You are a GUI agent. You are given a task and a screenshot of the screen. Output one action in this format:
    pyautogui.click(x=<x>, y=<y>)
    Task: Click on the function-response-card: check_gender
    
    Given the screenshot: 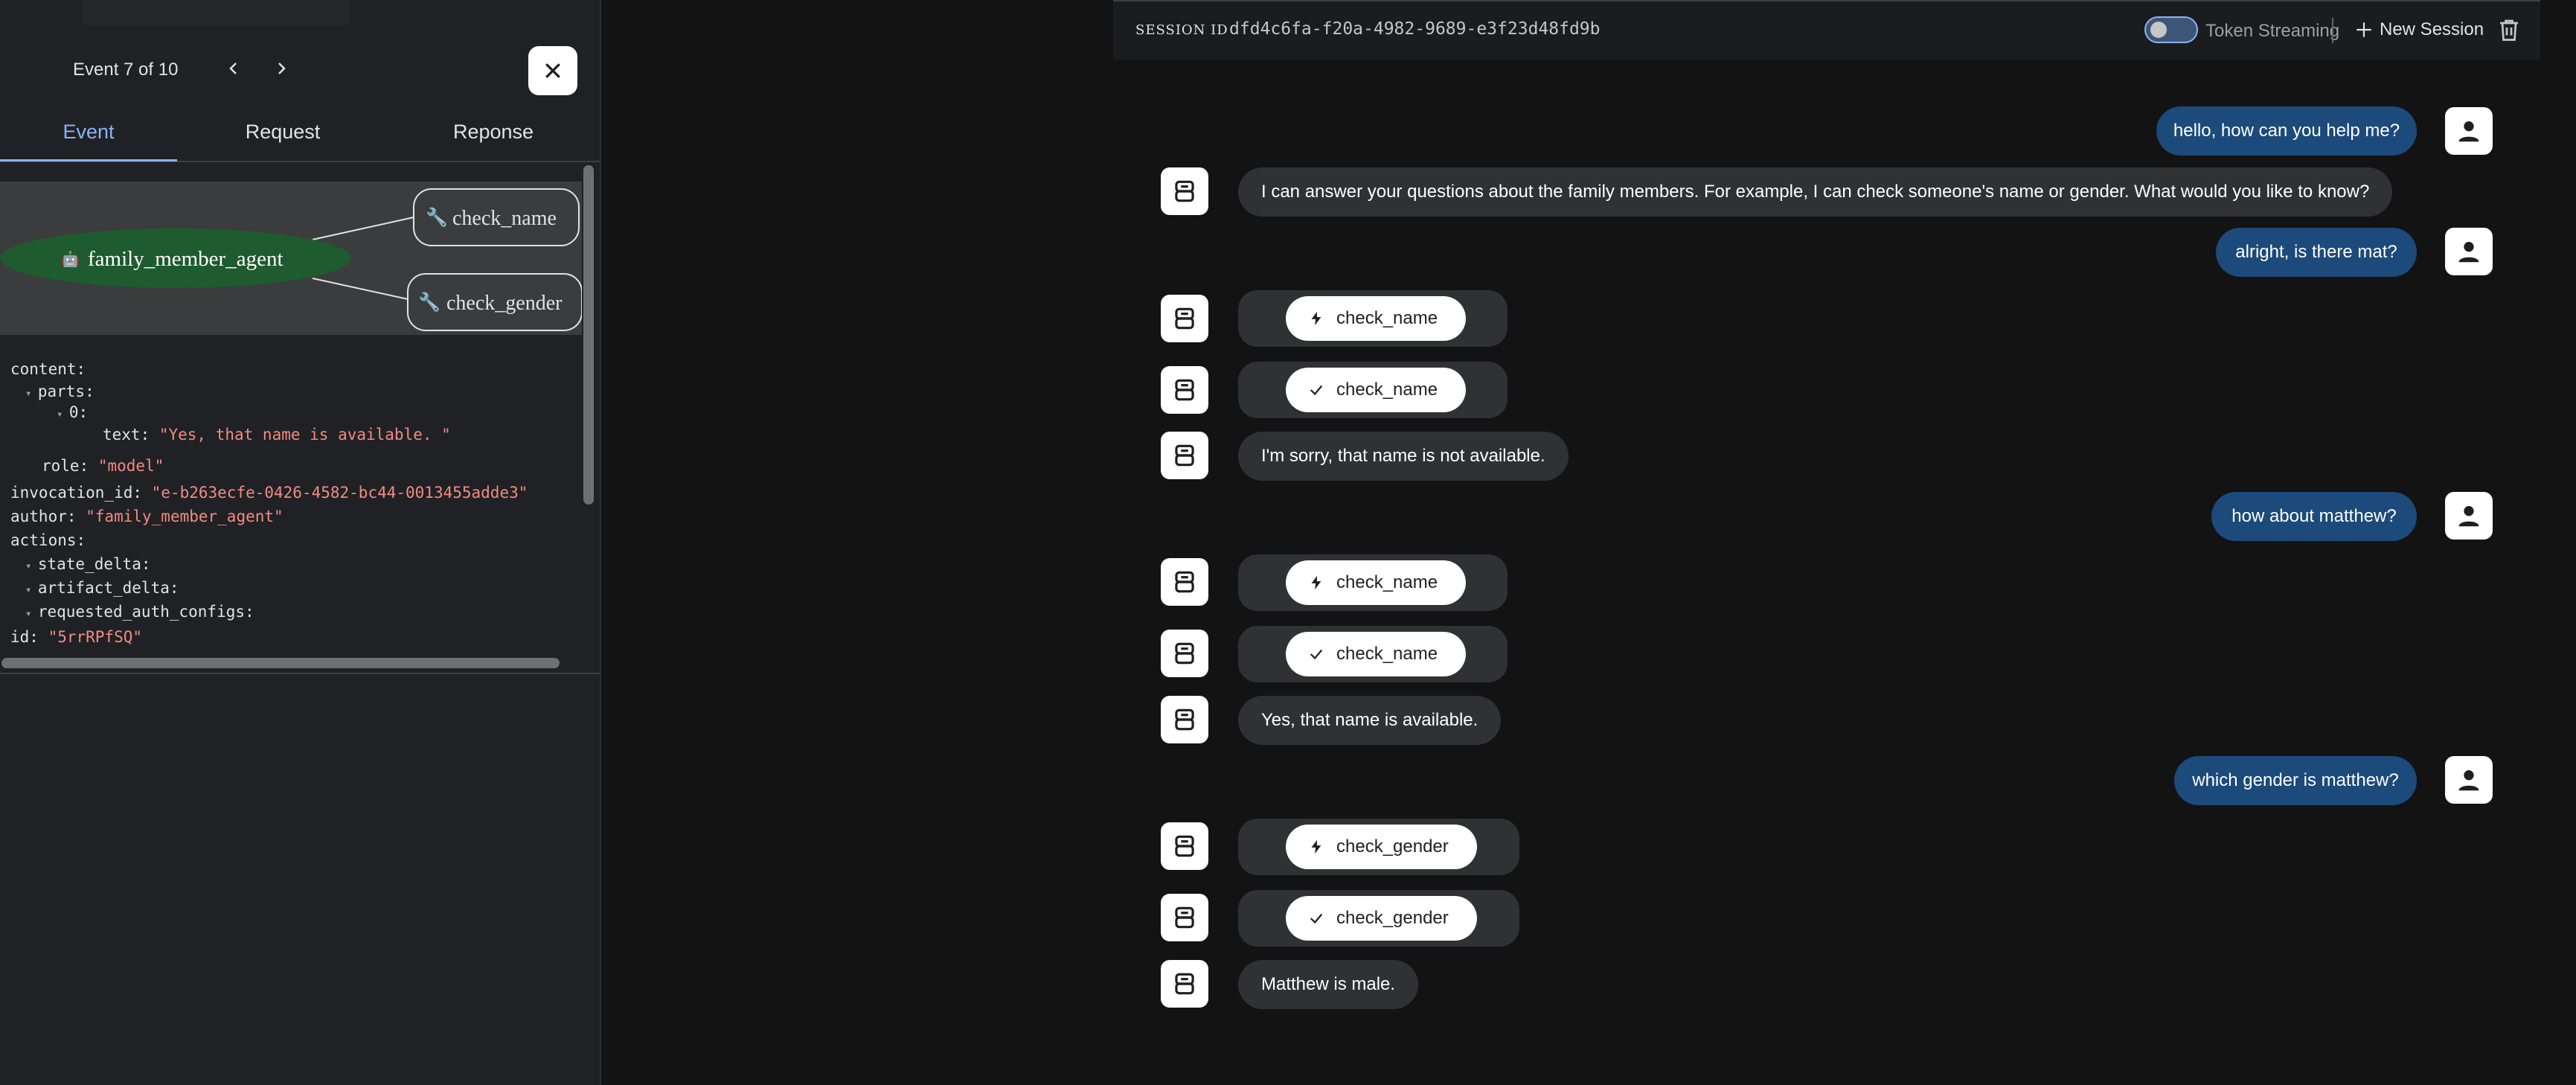 What is the action you would take?
    pyautogui.click(x=1378, y=918)
    